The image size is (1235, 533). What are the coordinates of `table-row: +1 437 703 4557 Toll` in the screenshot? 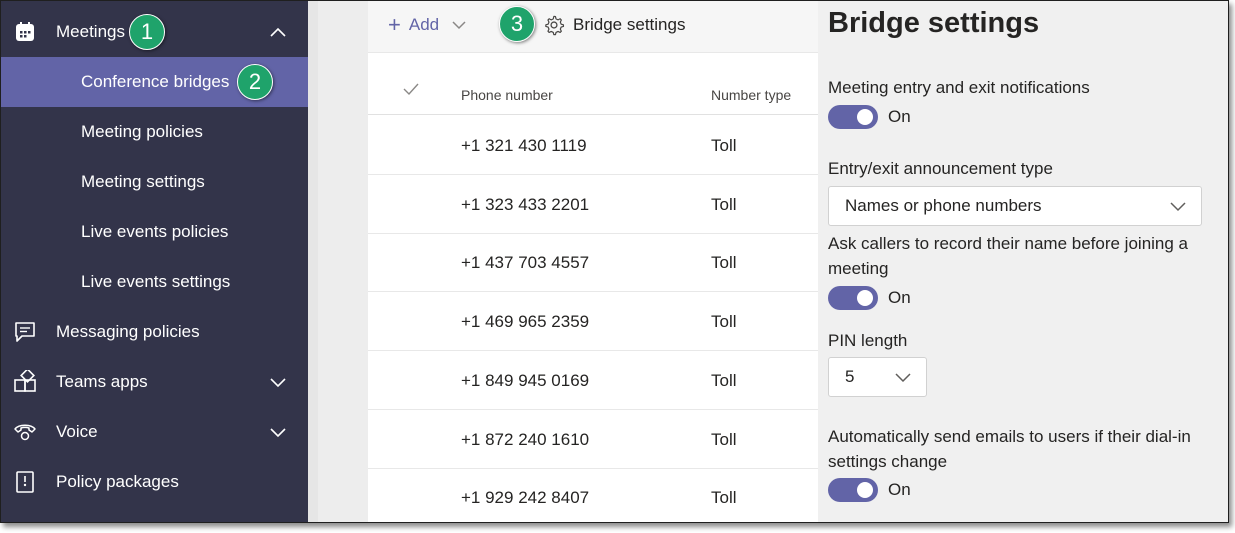 It's located at (593, 262).